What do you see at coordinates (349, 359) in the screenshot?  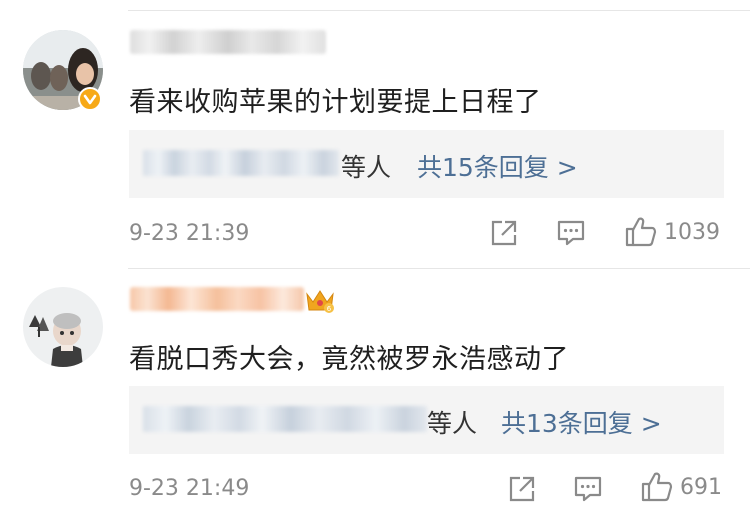 I see `comment-text: 看脱口秀大会，竟然被罗永浩感动了` at bounding box center [349, 359].